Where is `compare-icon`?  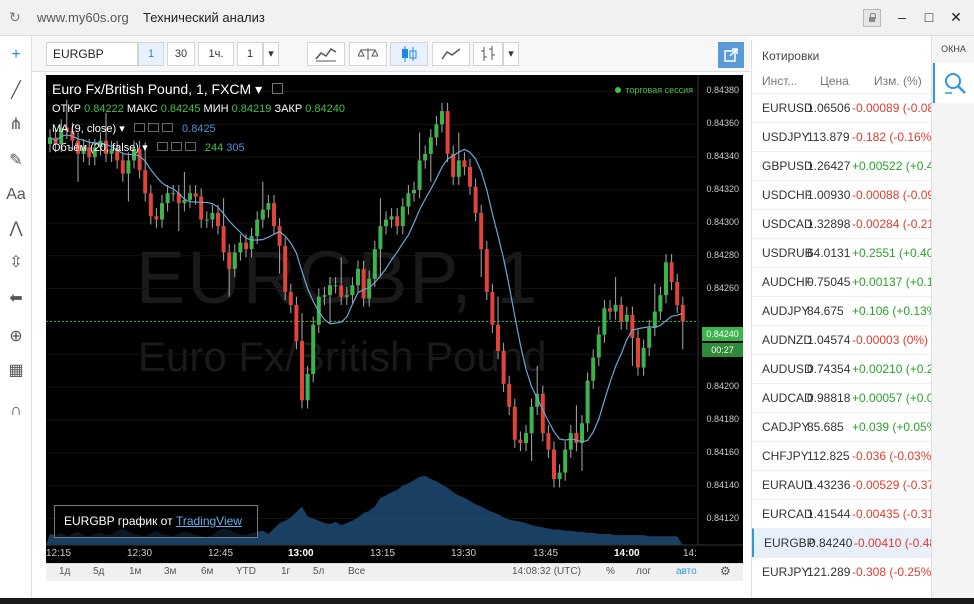
compare-icon is located at coordinates (368, 54).